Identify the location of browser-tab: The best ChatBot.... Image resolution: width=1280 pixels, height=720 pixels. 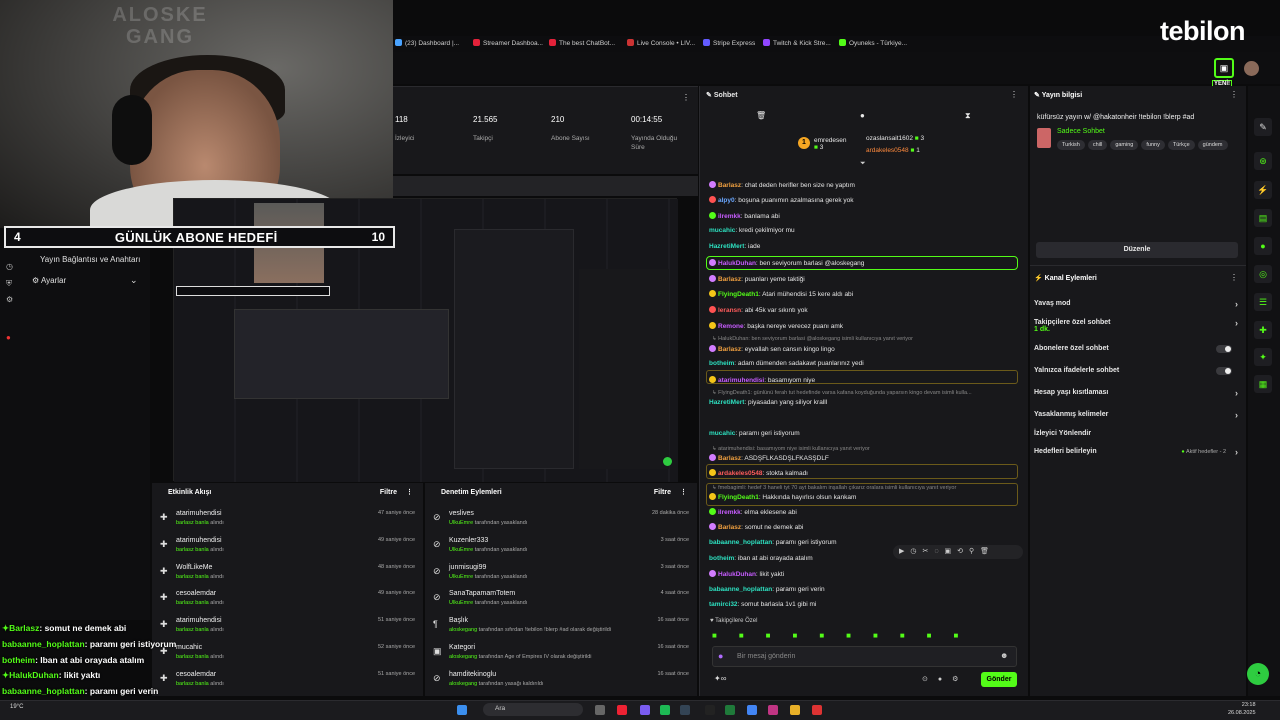
(582, 43).